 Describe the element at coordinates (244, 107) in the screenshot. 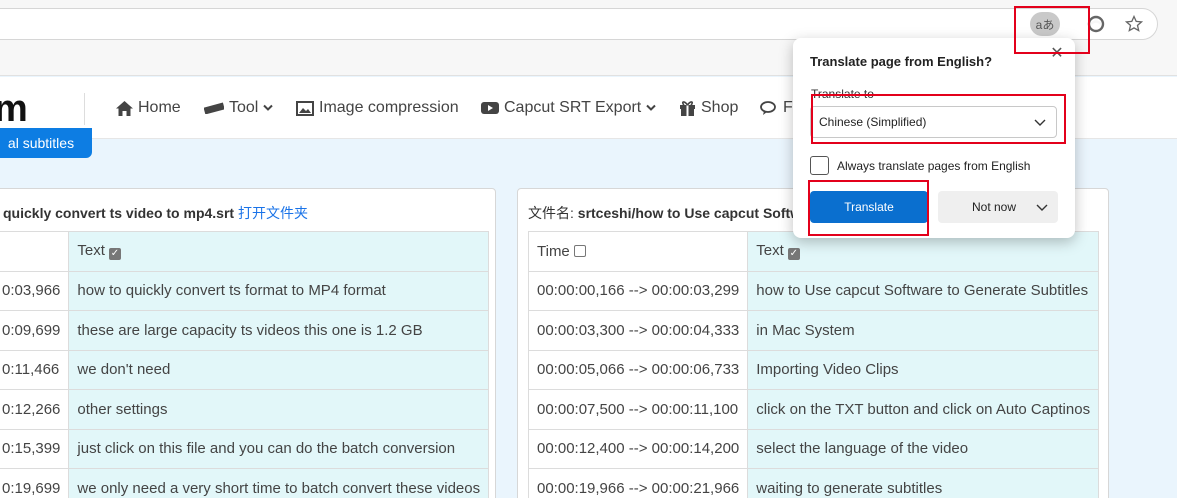

I see `nav-tool-label: Tool` at that location.